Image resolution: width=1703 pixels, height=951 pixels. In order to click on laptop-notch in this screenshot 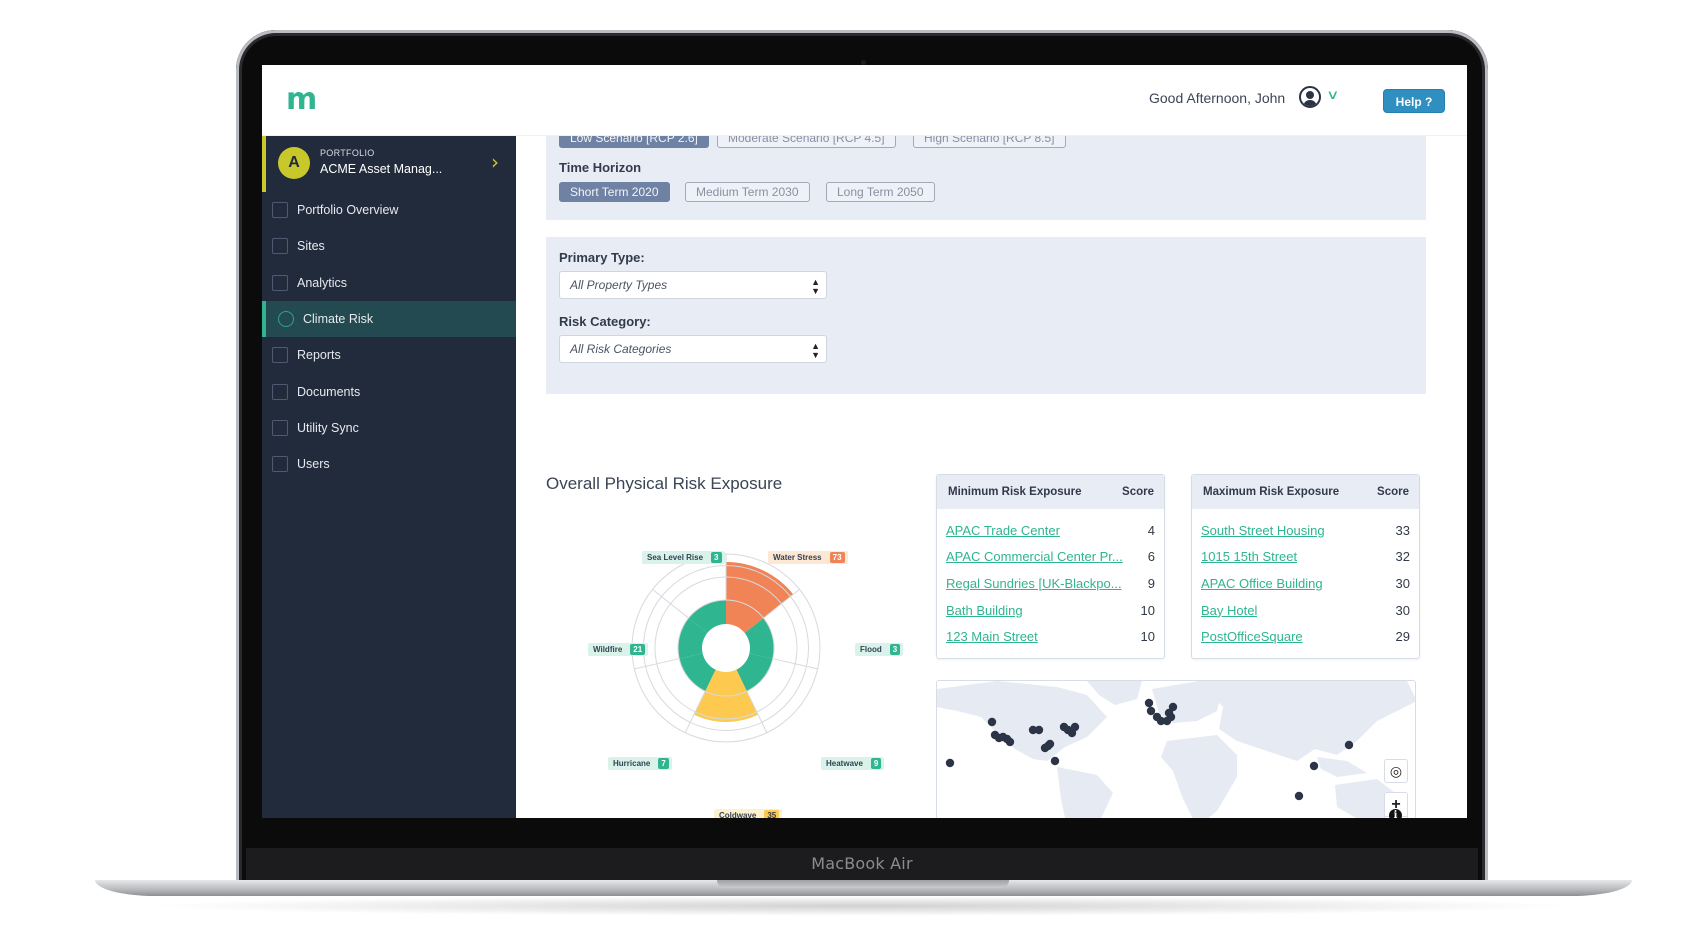, I will do `click(863, 884)`.